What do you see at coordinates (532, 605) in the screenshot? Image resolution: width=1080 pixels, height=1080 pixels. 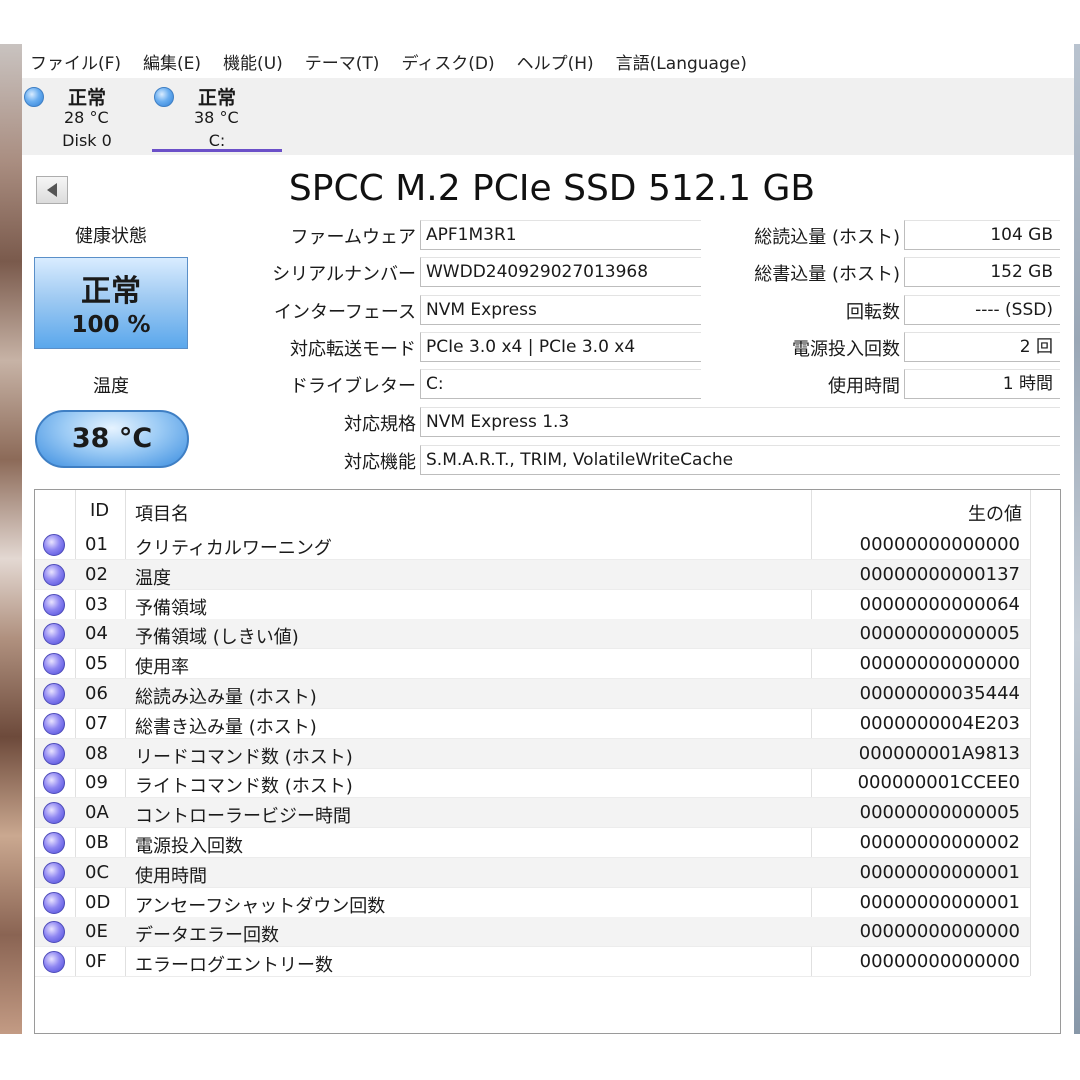 I see `table-row: 03 予備領域 00000000000064` at bounding box center [532, 605].